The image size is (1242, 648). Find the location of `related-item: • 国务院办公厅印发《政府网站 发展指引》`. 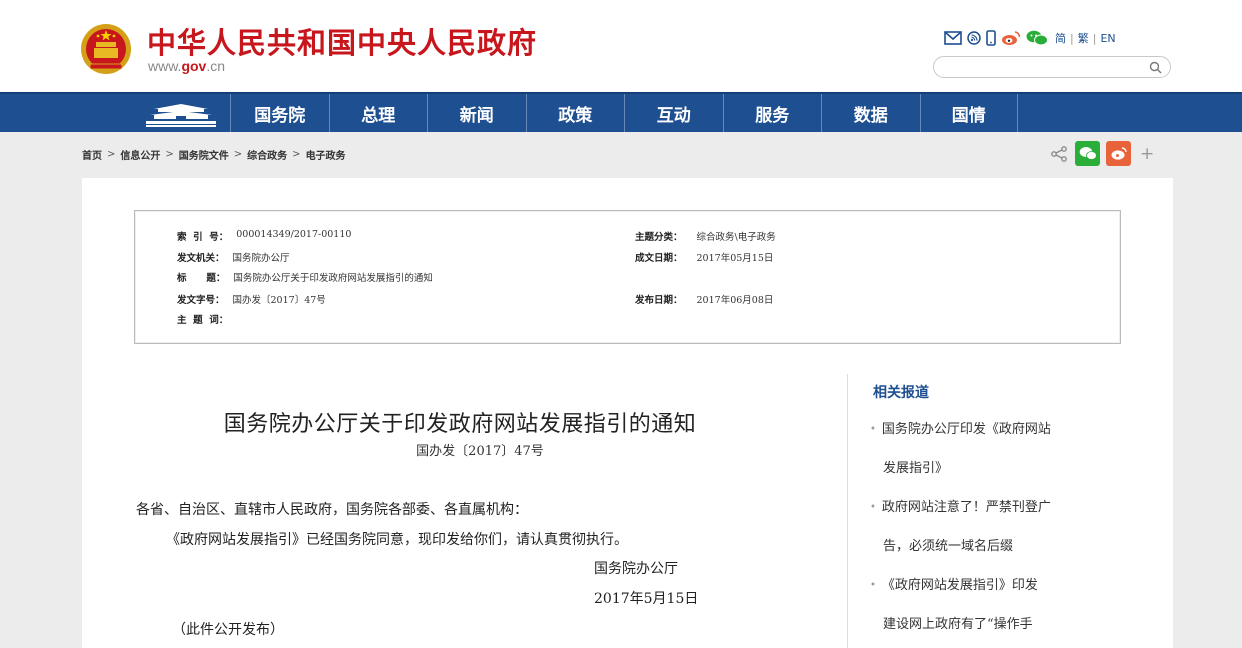

related-item: • 国务院办公厅印发《政府网站 发展指引》 is located at coordinates (992, 449).